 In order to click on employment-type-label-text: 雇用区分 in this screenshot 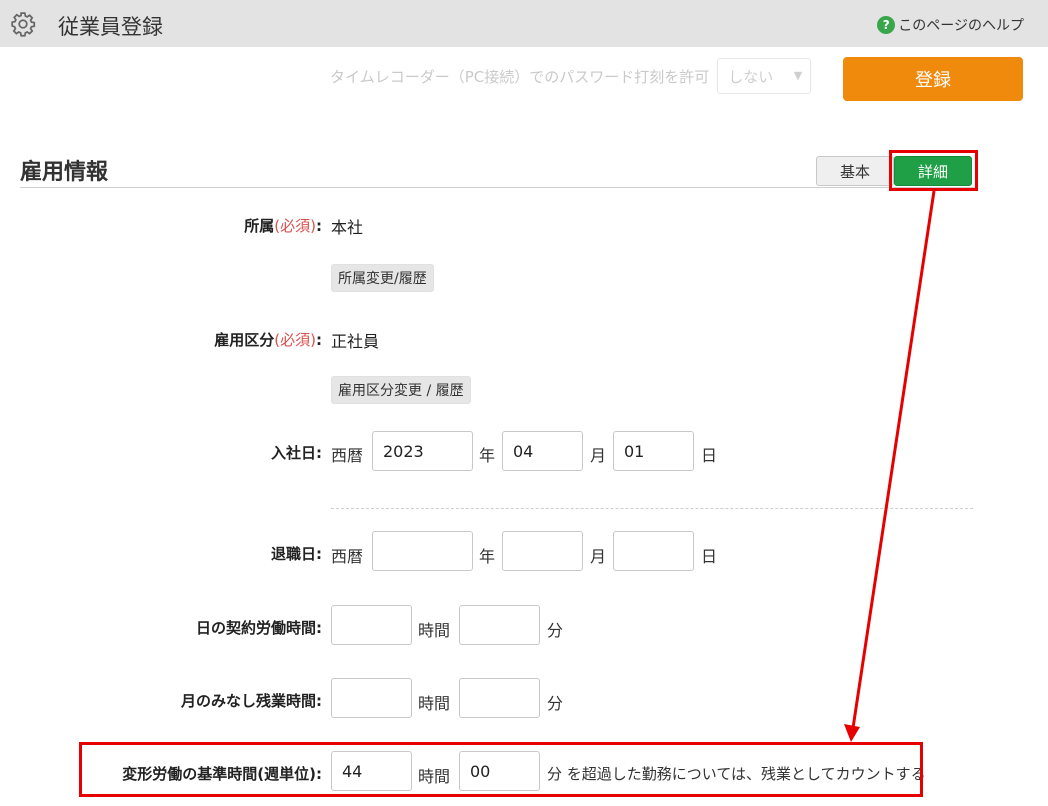, I will do `click(244, 340)`.